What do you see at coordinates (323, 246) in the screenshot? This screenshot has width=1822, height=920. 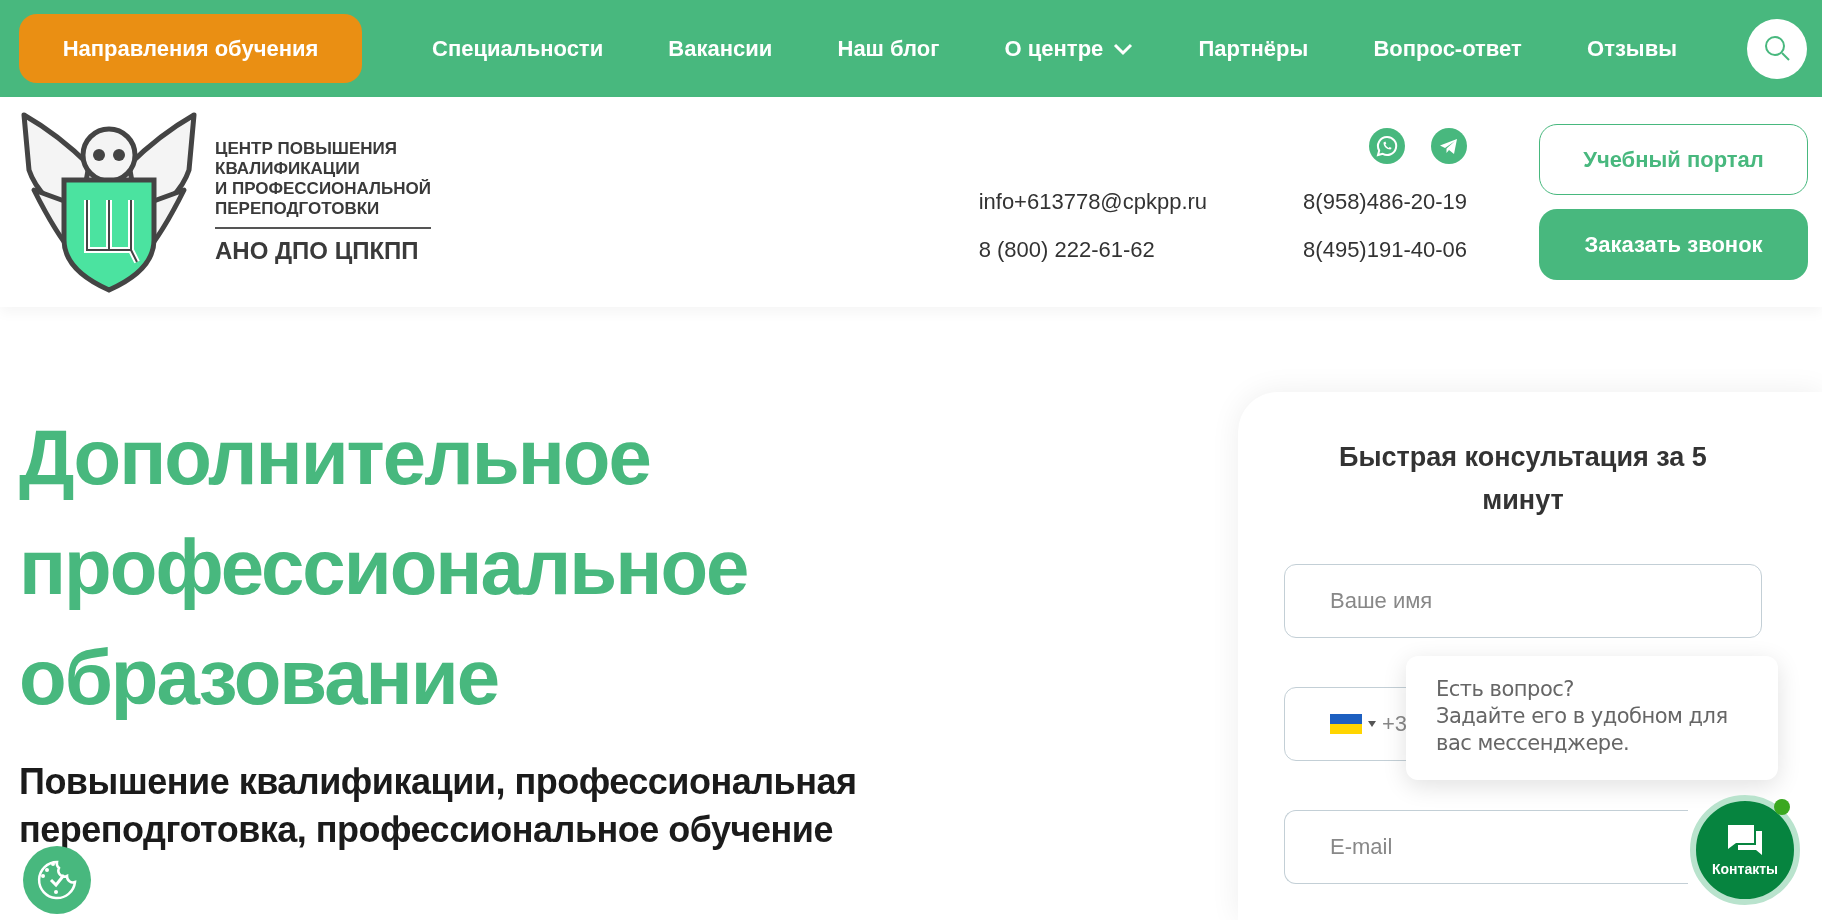 I see `logo-text: АНО ДПО ЦПКПП` at bounding box center [323, 246].